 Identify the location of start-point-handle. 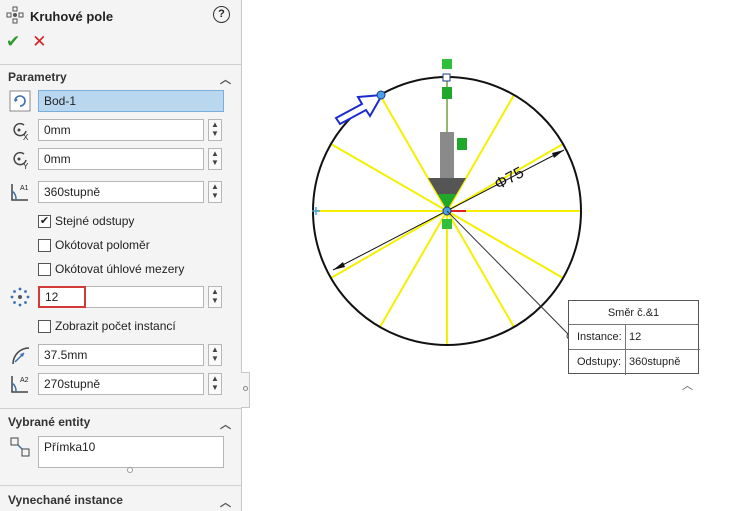
(381, 95).